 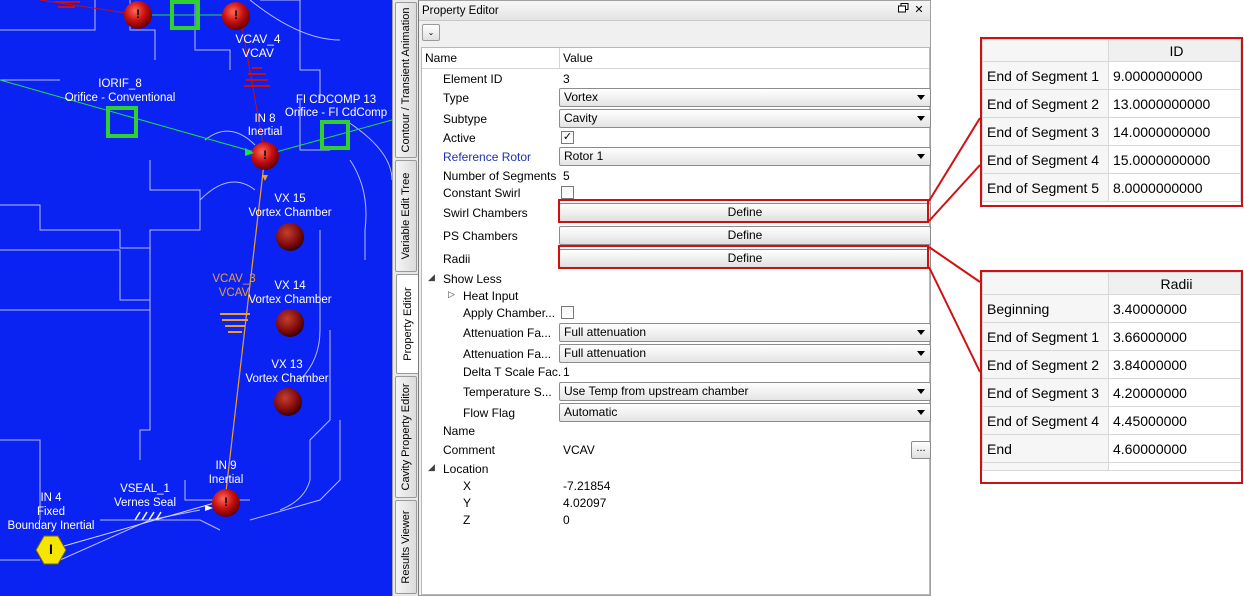 I want to click on table-row: End of Segment 1 3.66000000, so click(x=1111, y=336).